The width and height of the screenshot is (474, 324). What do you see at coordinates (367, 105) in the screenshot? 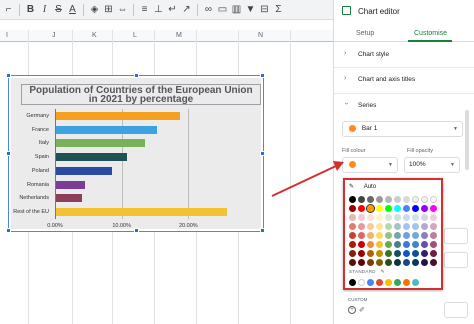
I see `section-series: Series` at bounding box center [367, 105].